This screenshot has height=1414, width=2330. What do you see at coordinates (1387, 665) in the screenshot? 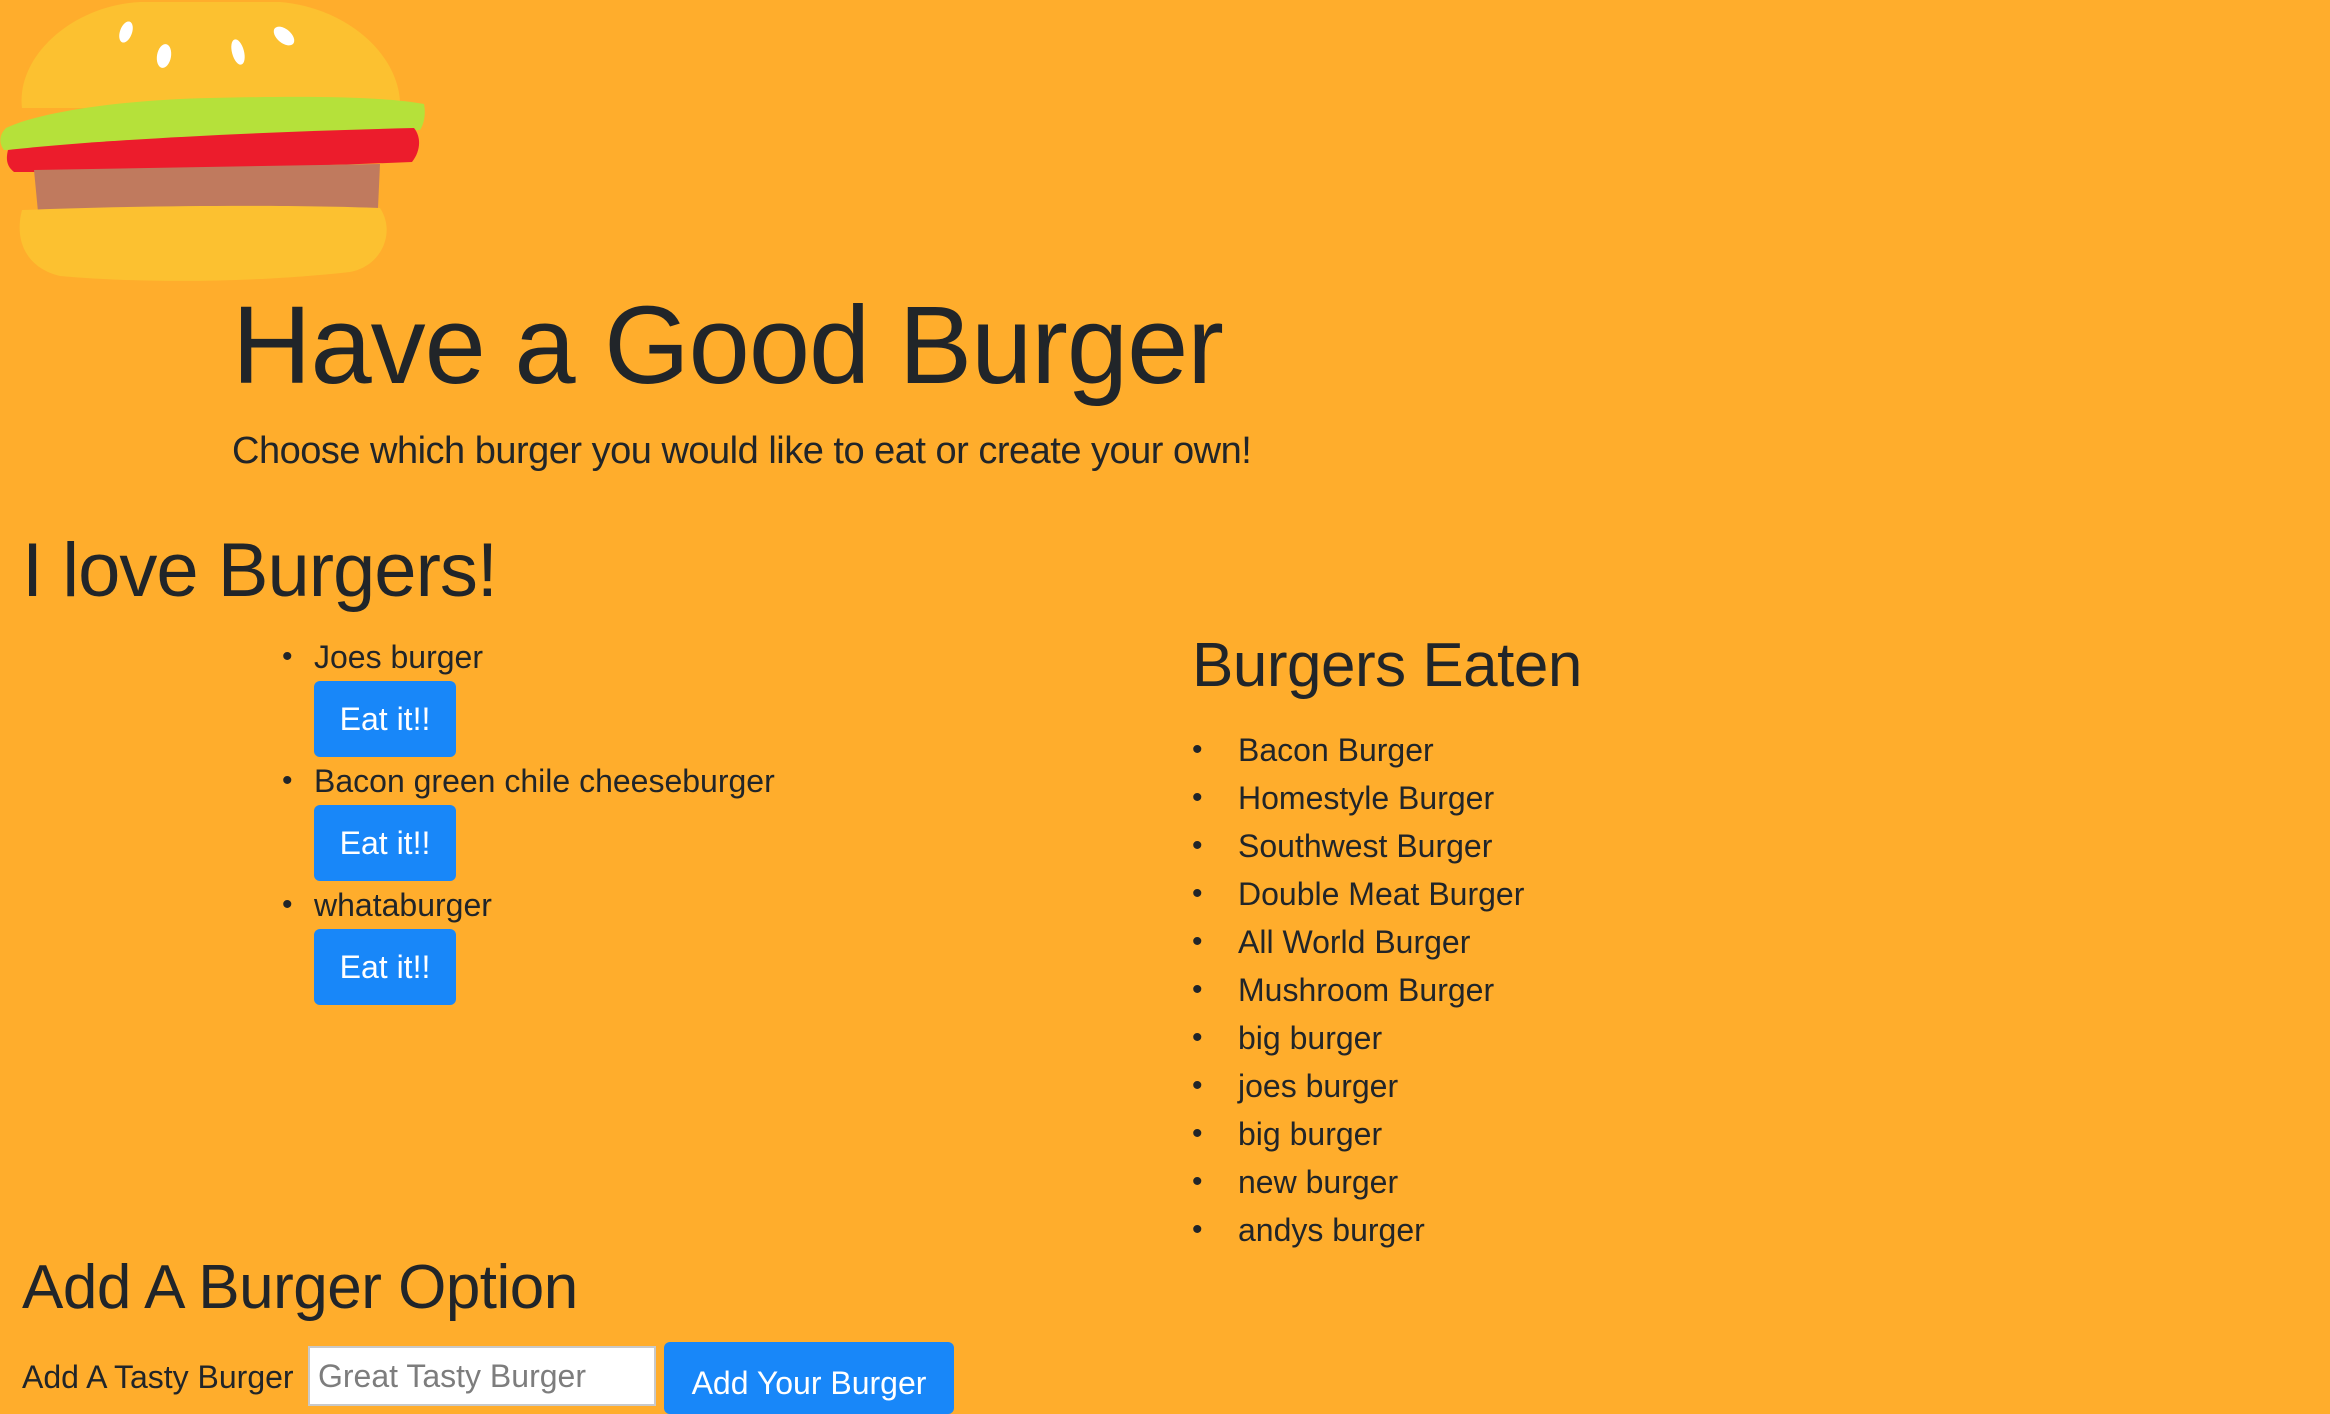
I see `eaten-title: Burgers Eaten` at bounding box center [1387, 665].